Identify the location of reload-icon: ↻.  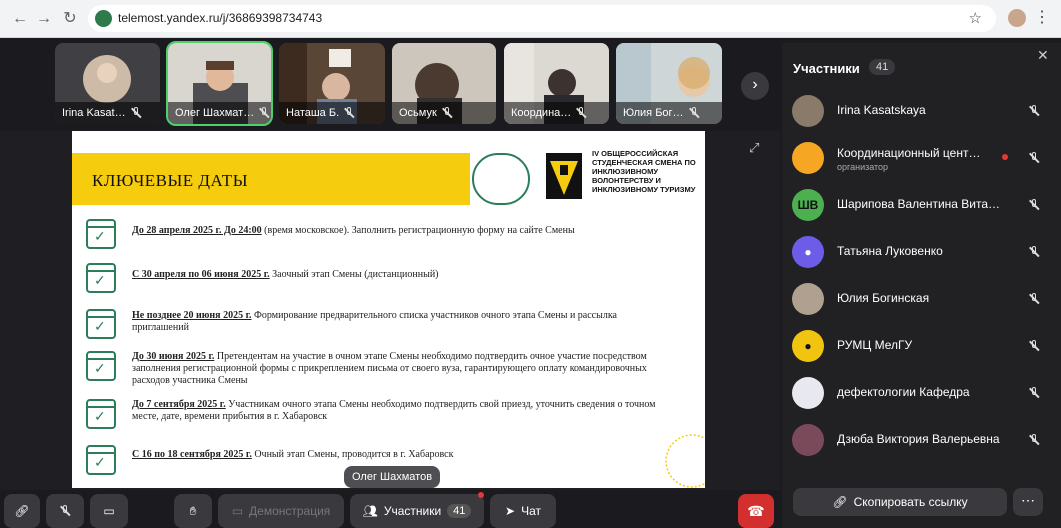
(70, 19).